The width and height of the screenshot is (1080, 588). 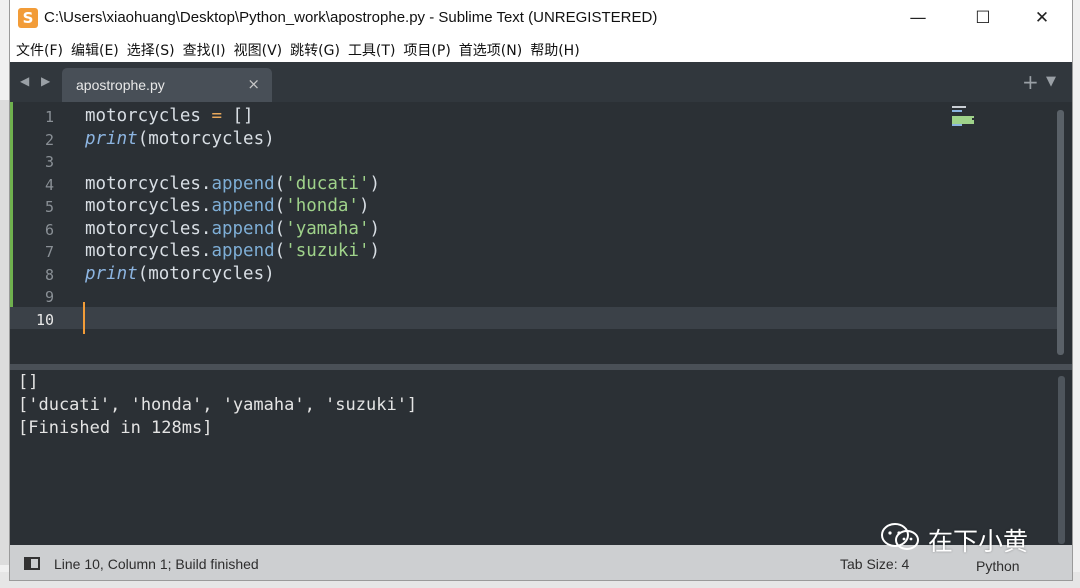 I want to click on line-number: 3, so click(x=49, y=162).